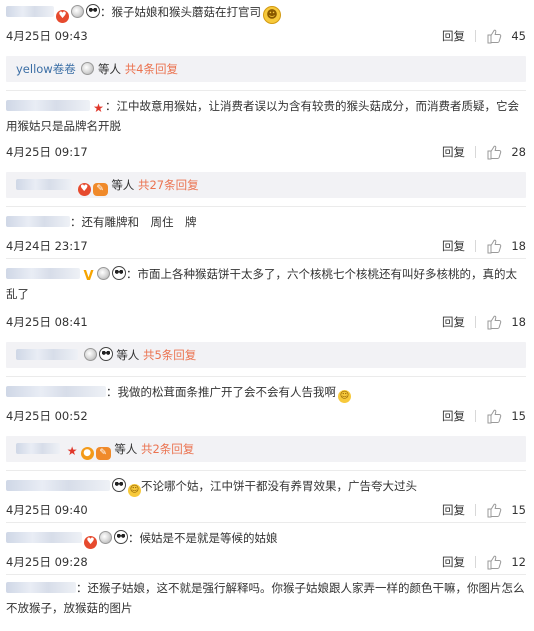  What do you see at coordinates (518, 562) in the screenshot?
I see `like-count: 12` at bounding box center [518, 562].